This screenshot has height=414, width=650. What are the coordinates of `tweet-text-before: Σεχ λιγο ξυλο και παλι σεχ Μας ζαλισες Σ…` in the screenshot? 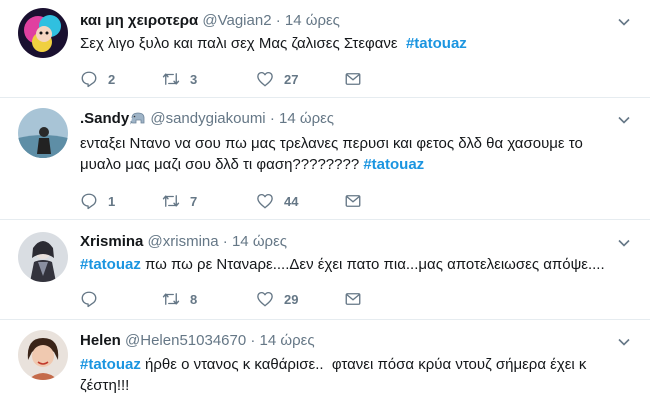 It's located at (243, 43).